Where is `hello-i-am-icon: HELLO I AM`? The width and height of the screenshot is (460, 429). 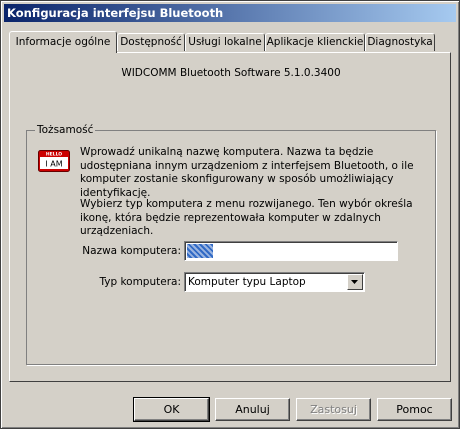
hello-i-am-icon: HELLO I AM is located at coordinates (54, 161).